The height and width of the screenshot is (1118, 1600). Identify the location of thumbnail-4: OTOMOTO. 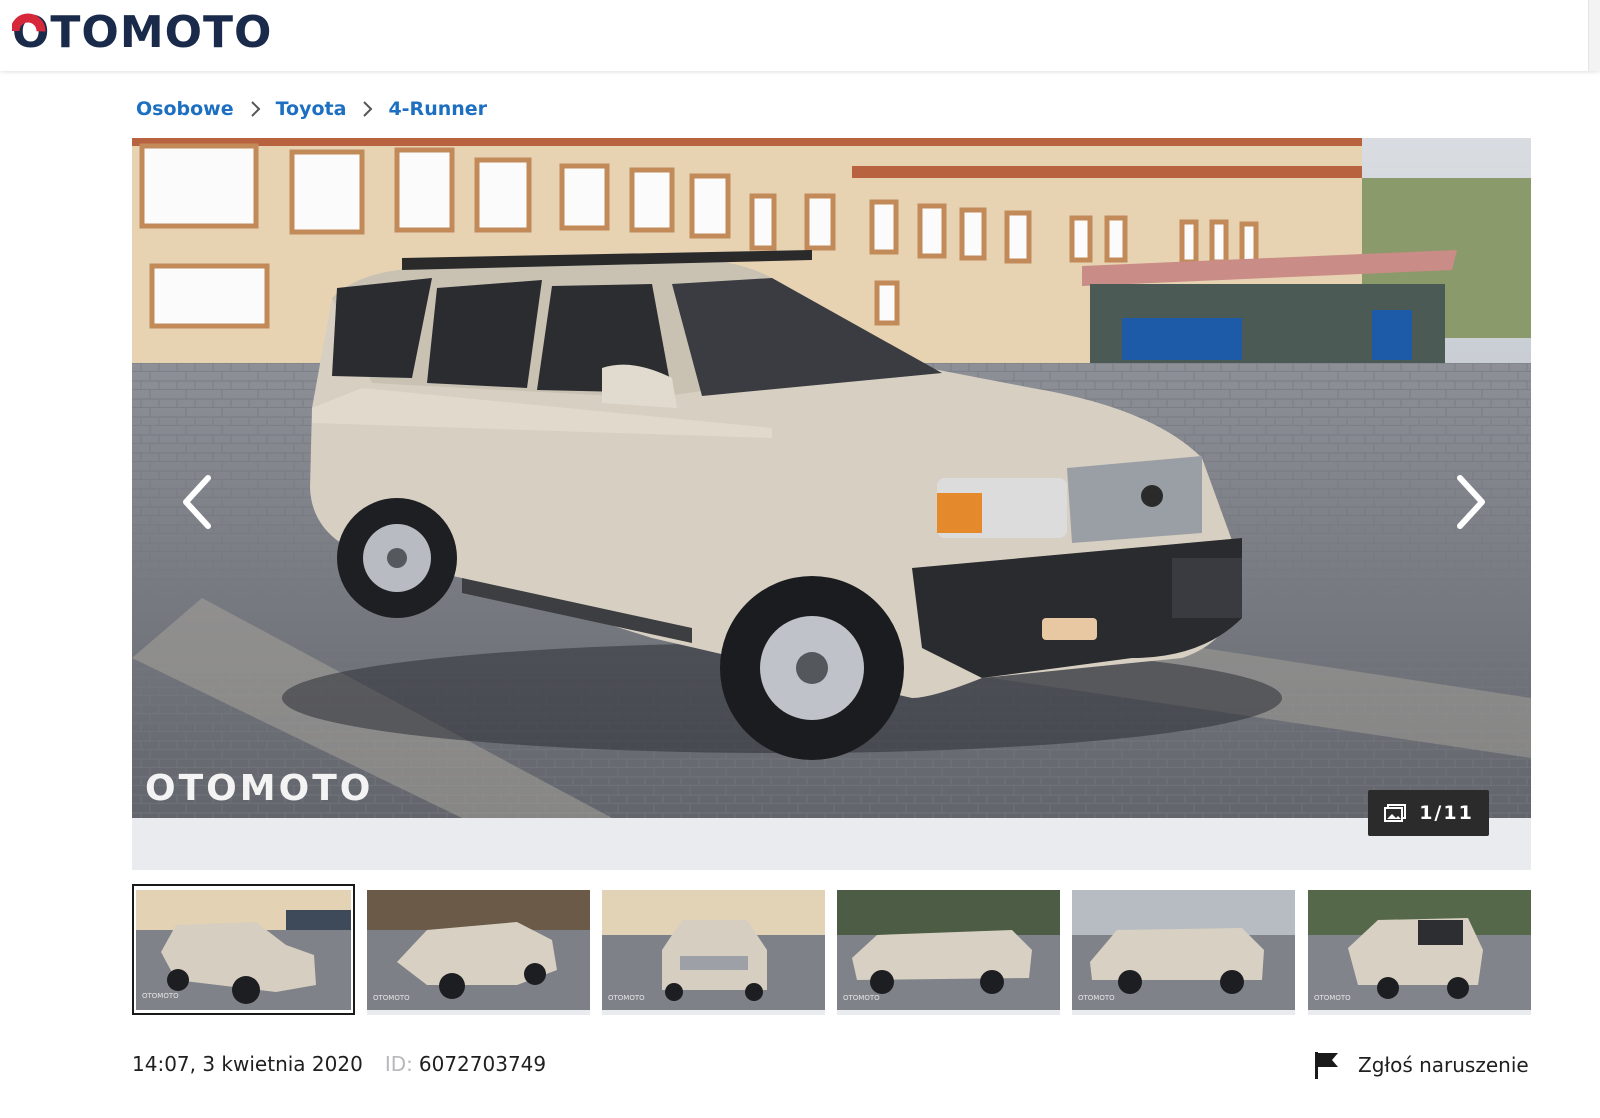
(948, 949).